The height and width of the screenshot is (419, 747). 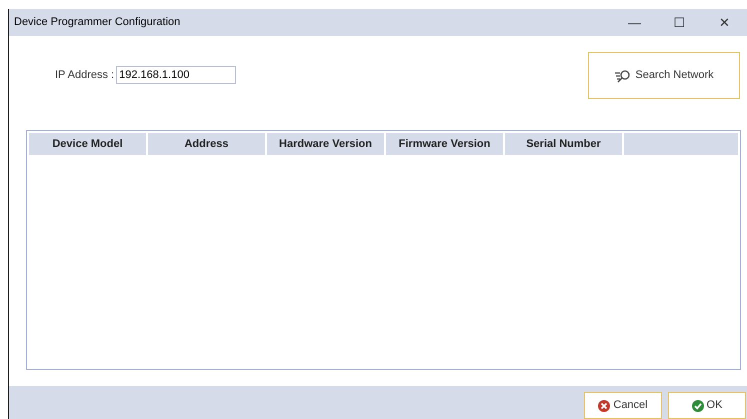 I want to click on column-header: Serial Number, so click(x=564, y=144).